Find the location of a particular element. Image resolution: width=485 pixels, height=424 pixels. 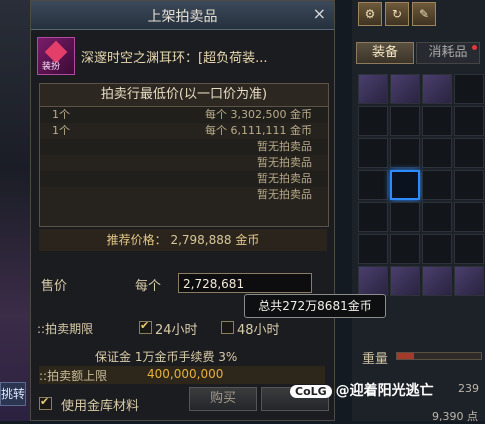

row-price: 每个 3,302,500 金币 is located at coordinates (258, 114).